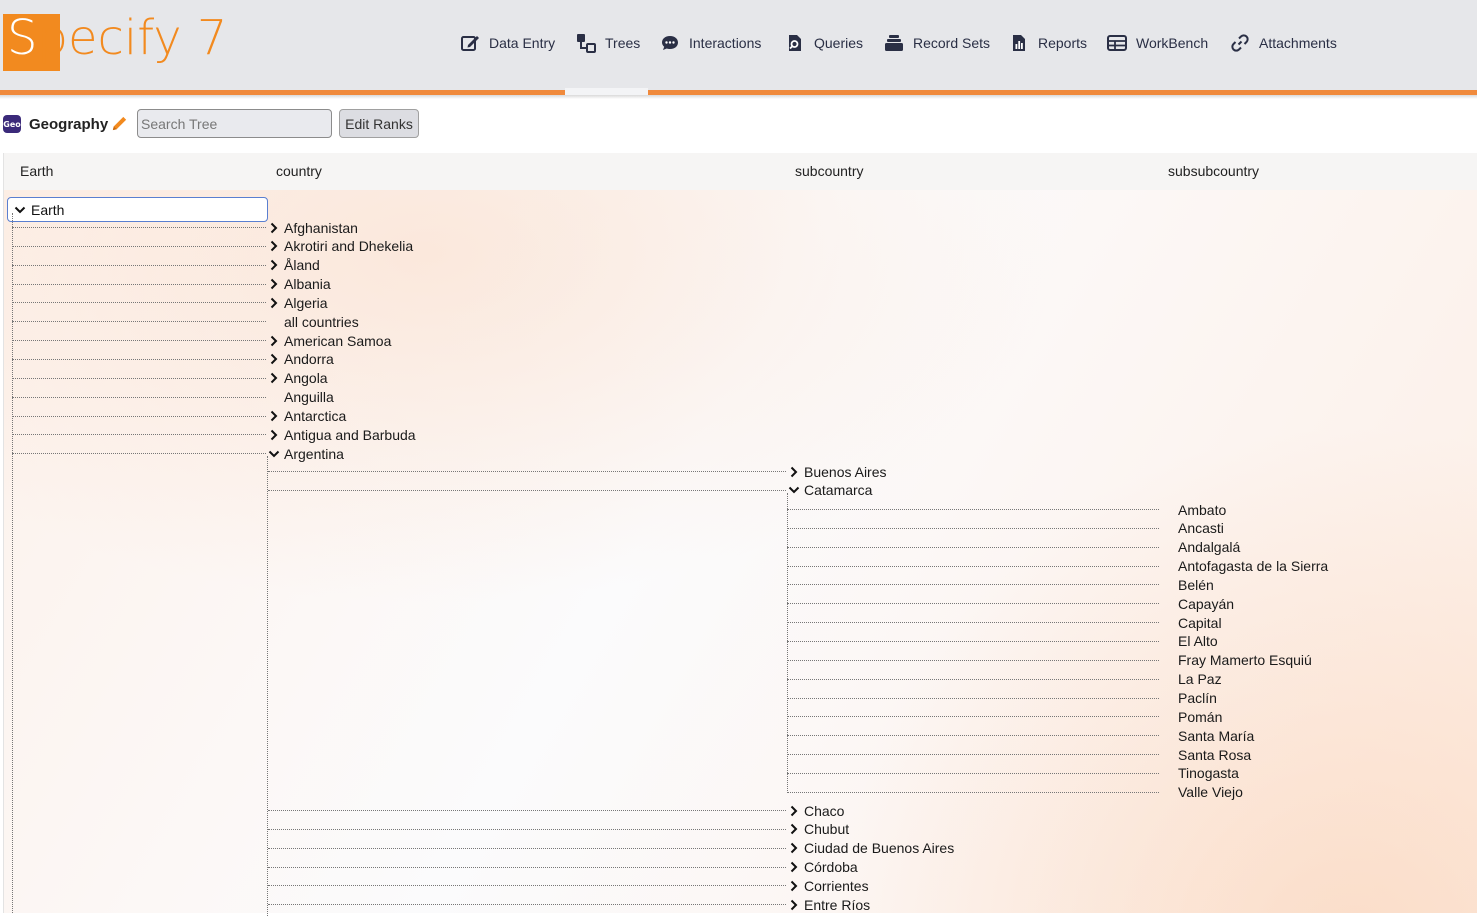  I want to click on node-label: Ancasti, so click(1201, 528).